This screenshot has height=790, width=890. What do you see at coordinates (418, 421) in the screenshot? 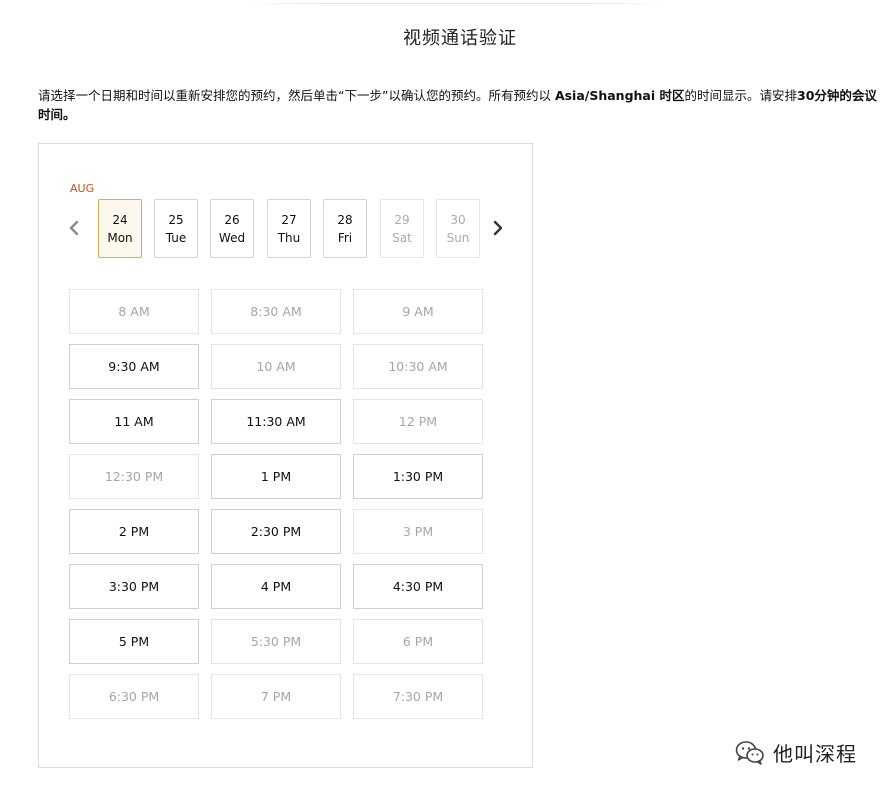
I see `time-slot: 12 PM` at bounding box center [418, 421].